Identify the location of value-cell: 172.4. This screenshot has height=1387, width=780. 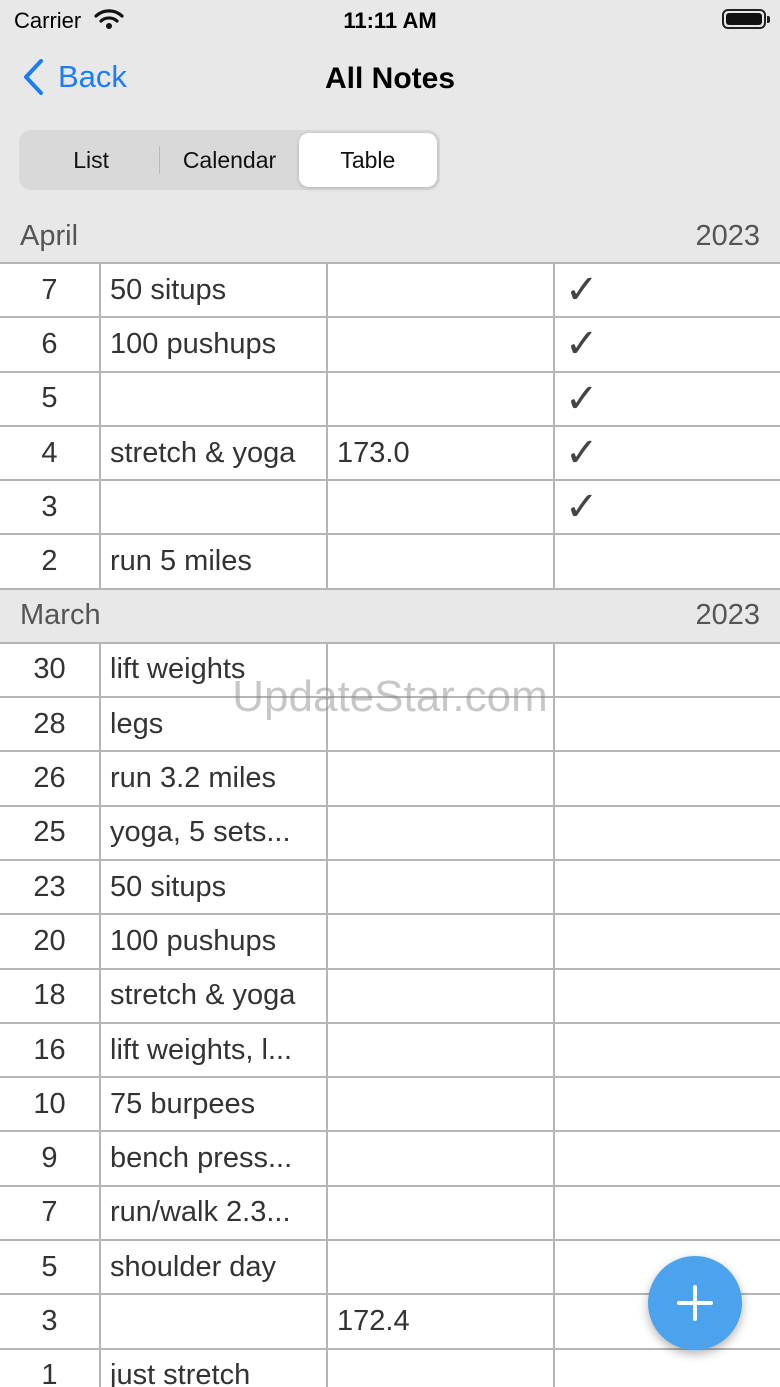
(441, 1321).